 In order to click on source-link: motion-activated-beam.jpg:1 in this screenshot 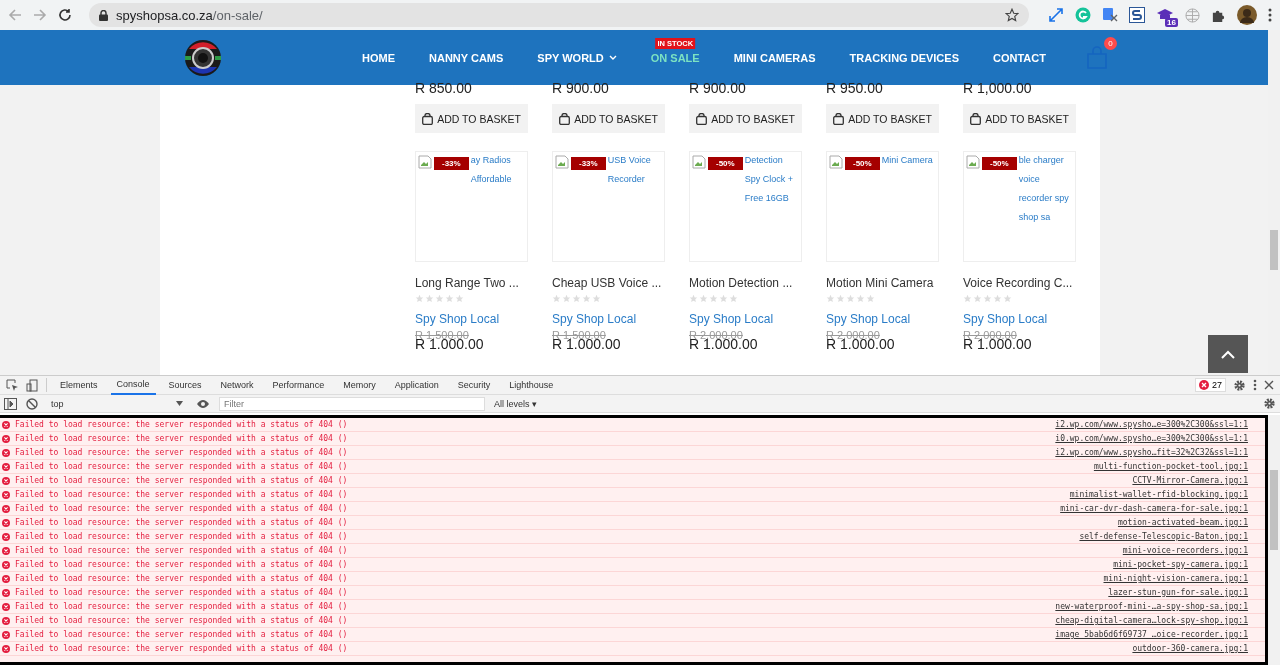, I will do `click(1182, 522)`.